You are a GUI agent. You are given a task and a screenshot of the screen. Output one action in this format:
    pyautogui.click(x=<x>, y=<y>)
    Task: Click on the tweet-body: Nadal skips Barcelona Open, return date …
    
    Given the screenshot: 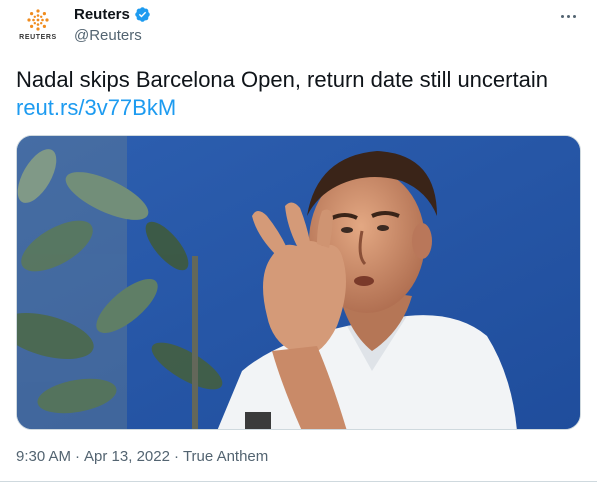 What is the action you would take?
    pyautogui.click(x=301, y=94)
    